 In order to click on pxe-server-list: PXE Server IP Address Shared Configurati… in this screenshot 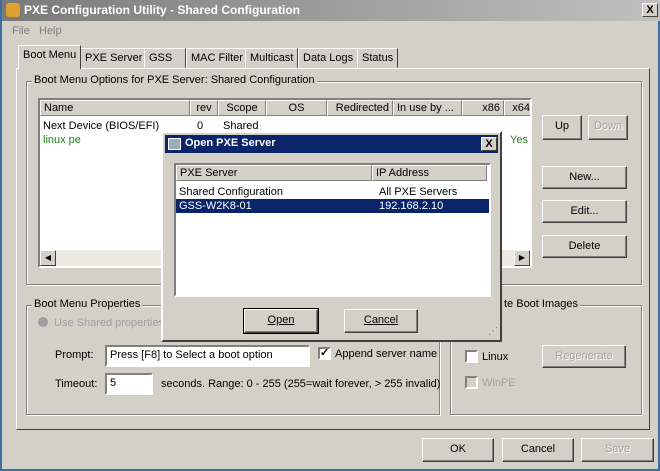, I will do `click(332, 230)`.